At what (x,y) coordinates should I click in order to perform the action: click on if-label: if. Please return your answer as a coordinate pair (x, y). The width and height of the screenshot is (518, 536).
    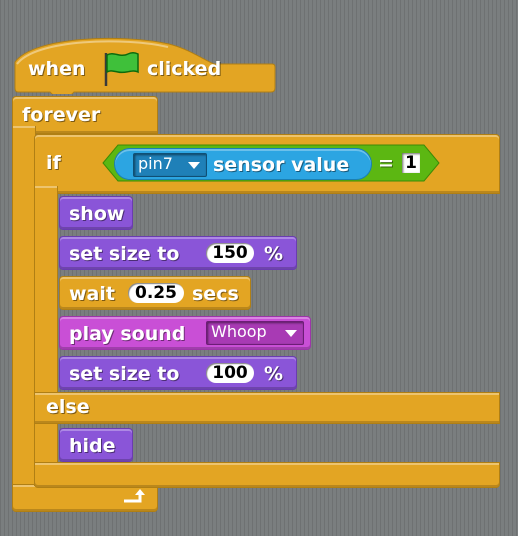
    Looking at the image, I should click on (53, 163).